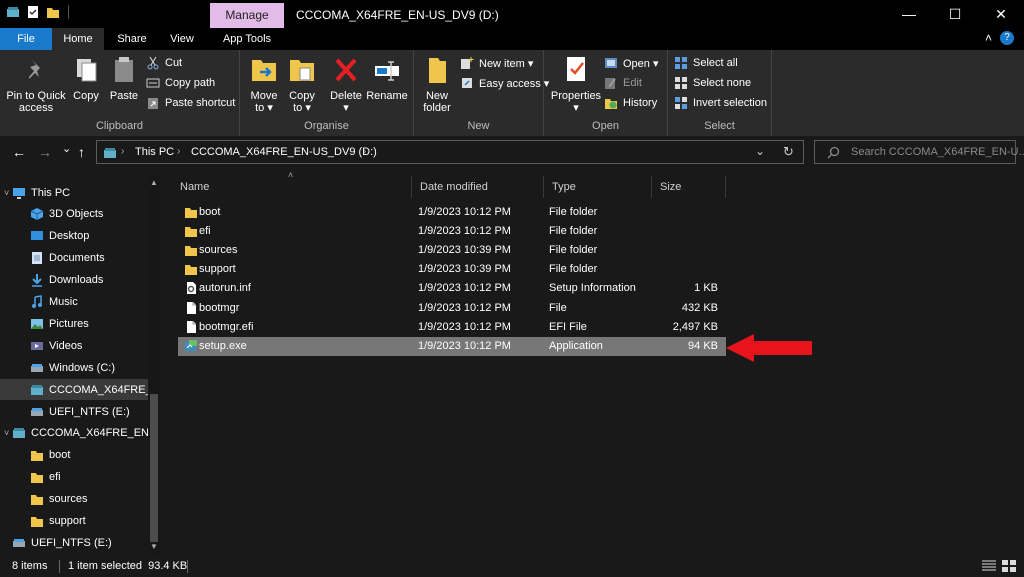  Describe the element at coordinates (74, 192) in the screenshot. I see `nav-tree-item: ˅ This PC` at that location.